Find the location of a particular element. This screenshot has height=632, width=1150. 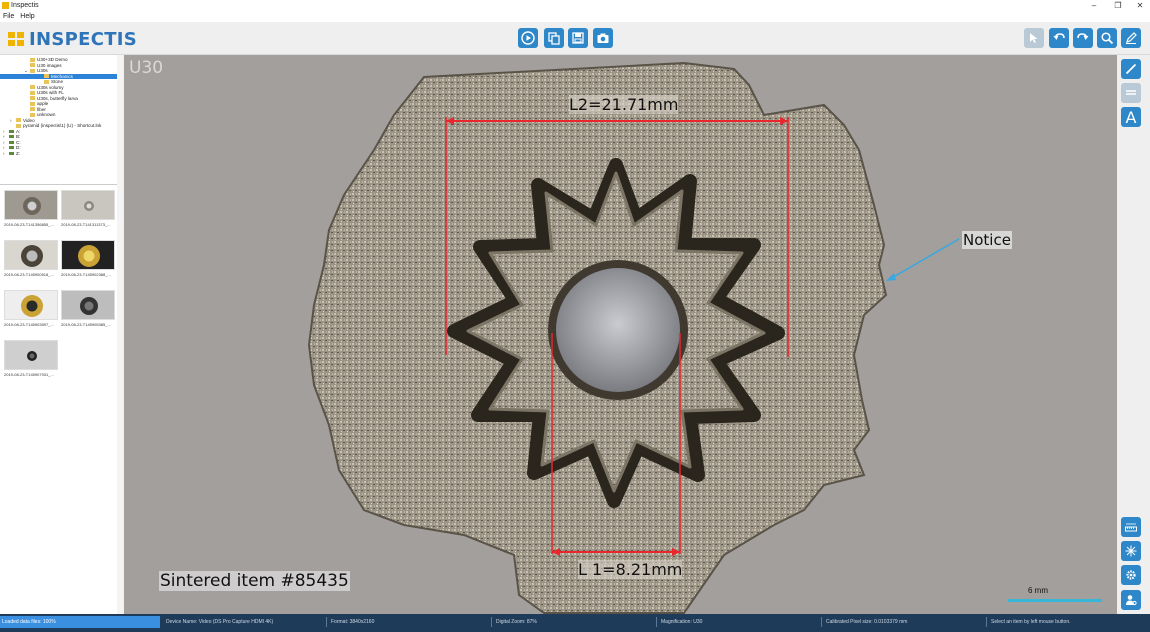

zoom-icon is located at coordinates (1107, 38).